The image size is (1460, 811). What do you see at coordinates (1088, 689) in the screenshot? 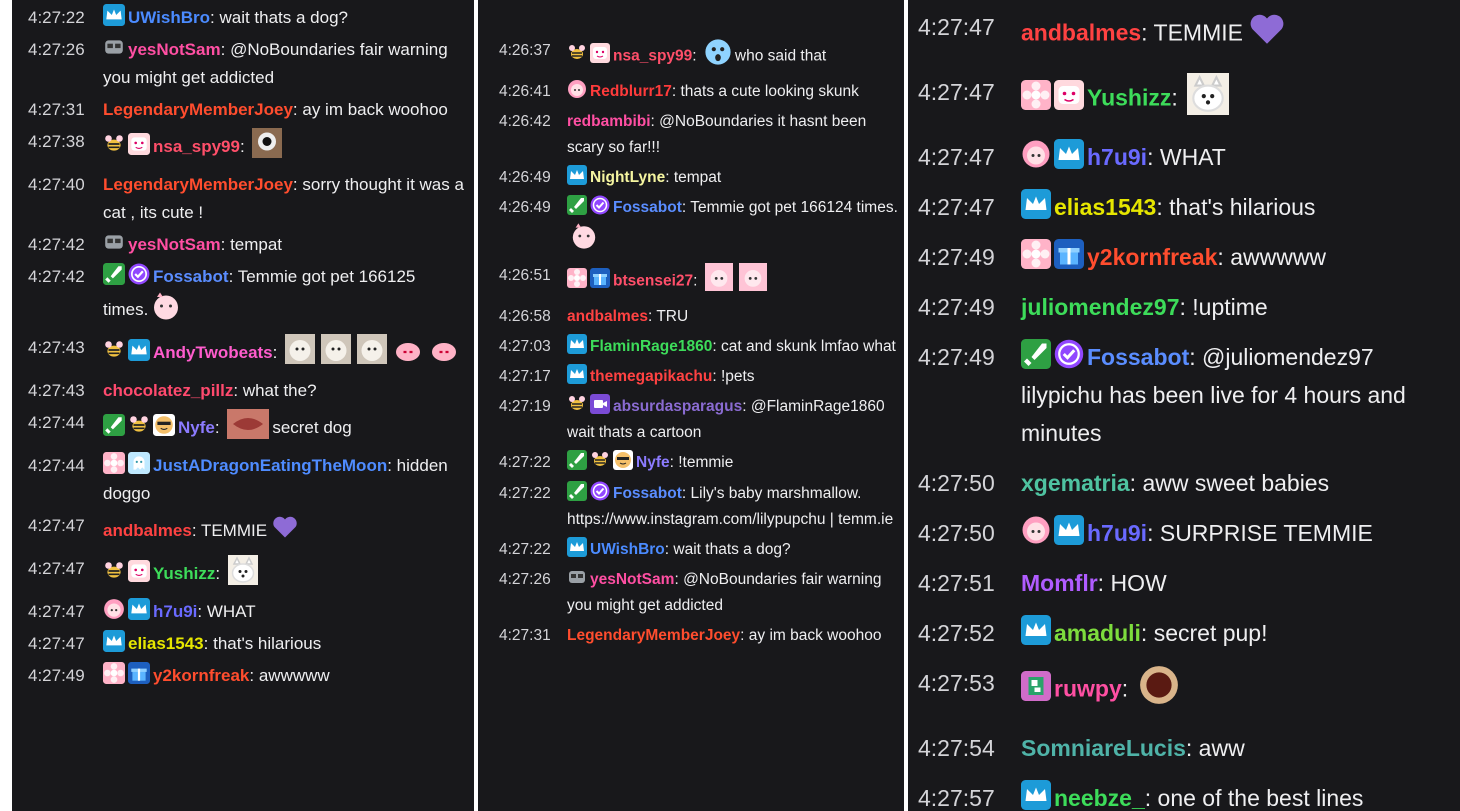
I see `chat-username: ruwpy` at bounding box center [1088, 689].